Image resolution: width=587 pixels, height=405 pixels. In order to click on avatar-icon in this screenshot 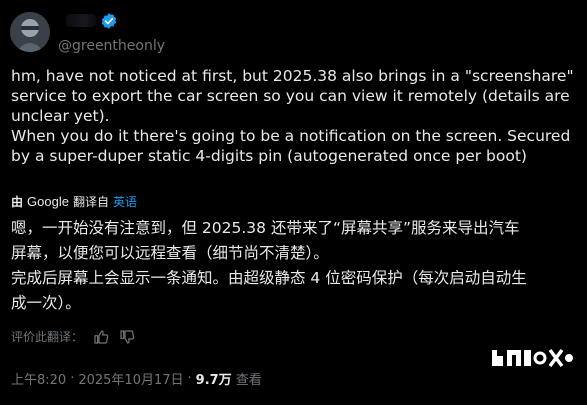, I will do `click(30, 32)`.